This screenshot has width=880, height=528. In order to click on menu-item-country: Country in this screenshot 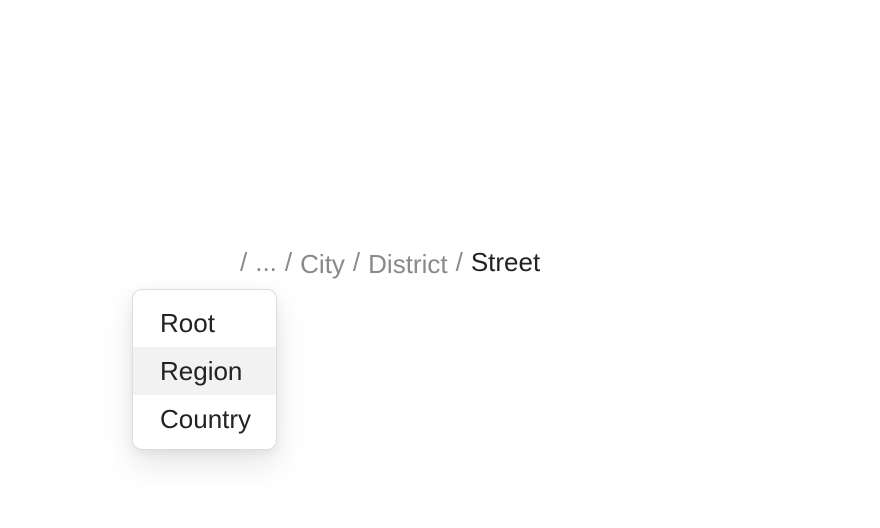, I will do `click(204, 419)`.